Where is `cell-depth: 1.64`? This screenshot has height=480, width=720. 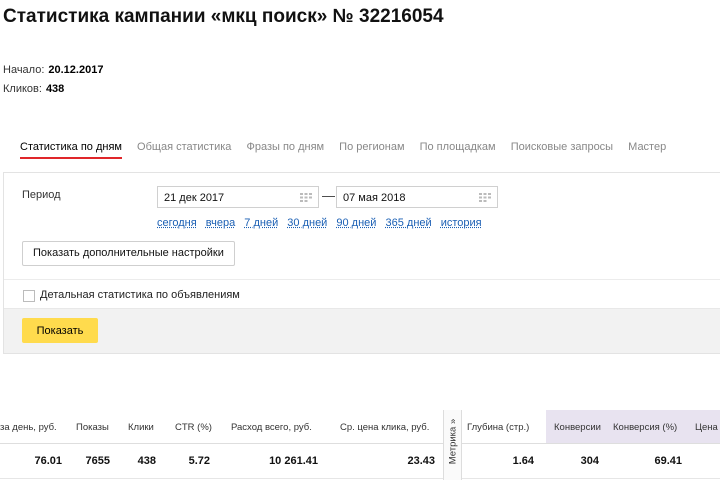
cell-depth: 1.64 is located at coordinates (523, 461).